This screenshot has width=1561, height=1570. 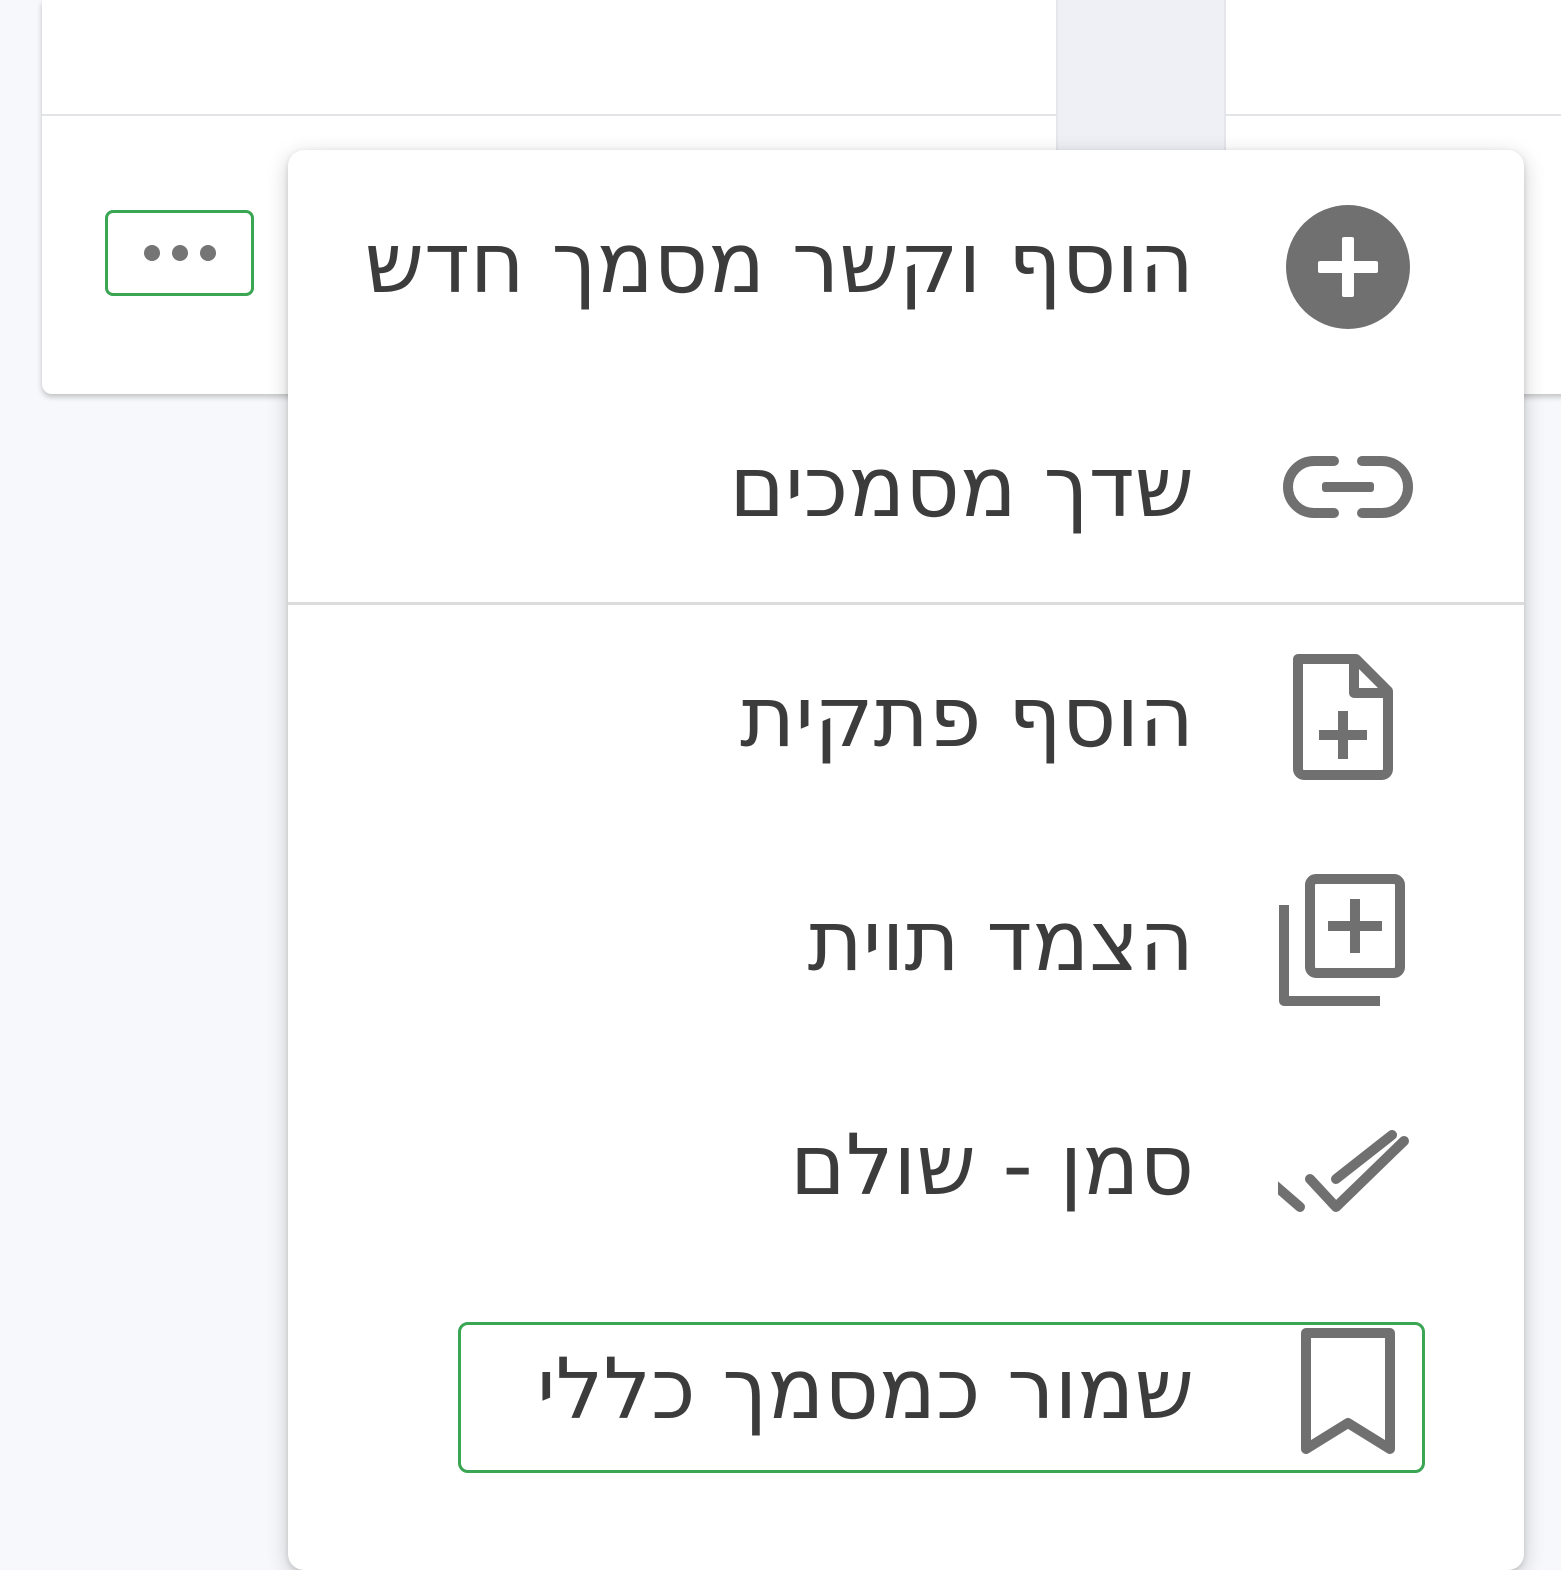 I want to click on focus-outline, so click(x=941, y=1397).